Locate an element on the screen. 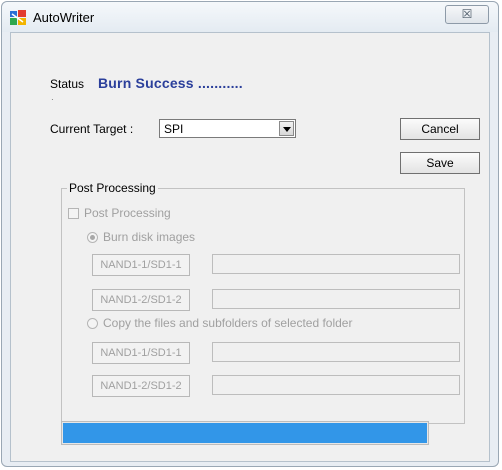 Image resolution: width=502 pixels, height=470 pixels. burn-disk-images-radio is located at coordinates (92, 237).